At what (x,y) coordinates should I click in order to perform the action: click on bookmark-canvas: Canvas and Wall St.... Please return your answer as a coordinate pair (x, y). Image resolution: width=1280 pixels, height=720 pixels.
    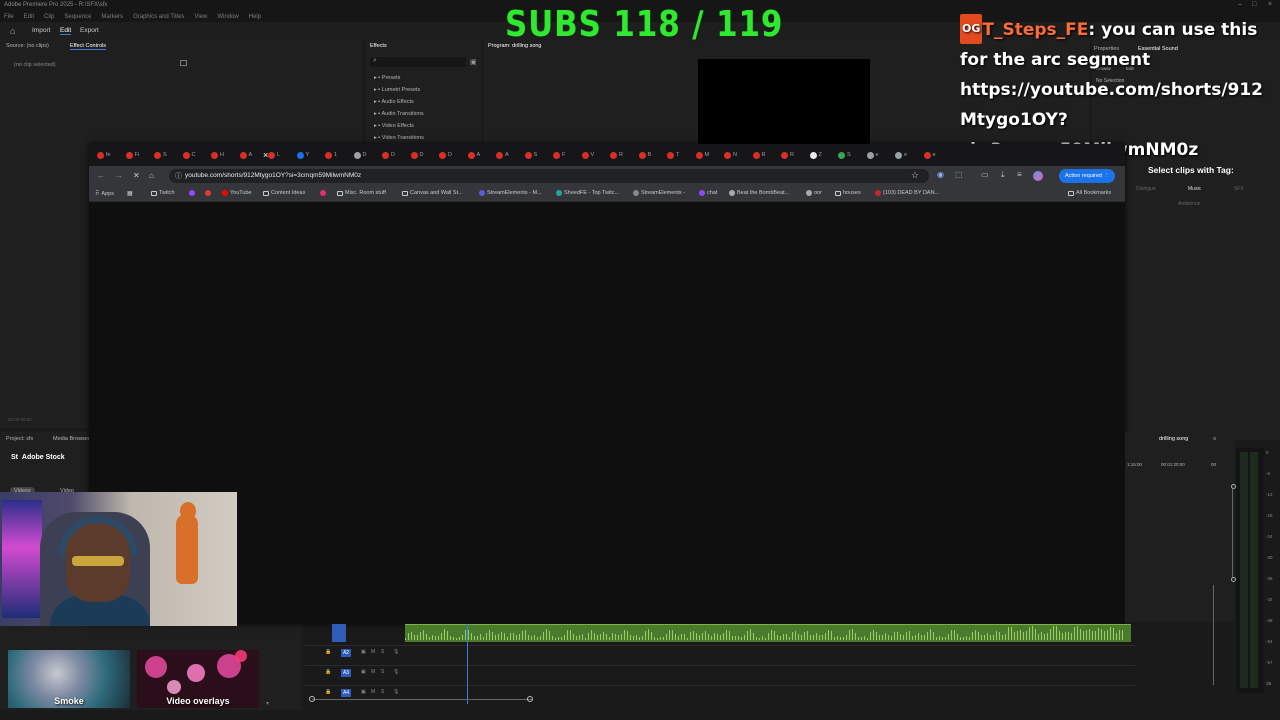
    Looking at the image, I should click on (432, 193).